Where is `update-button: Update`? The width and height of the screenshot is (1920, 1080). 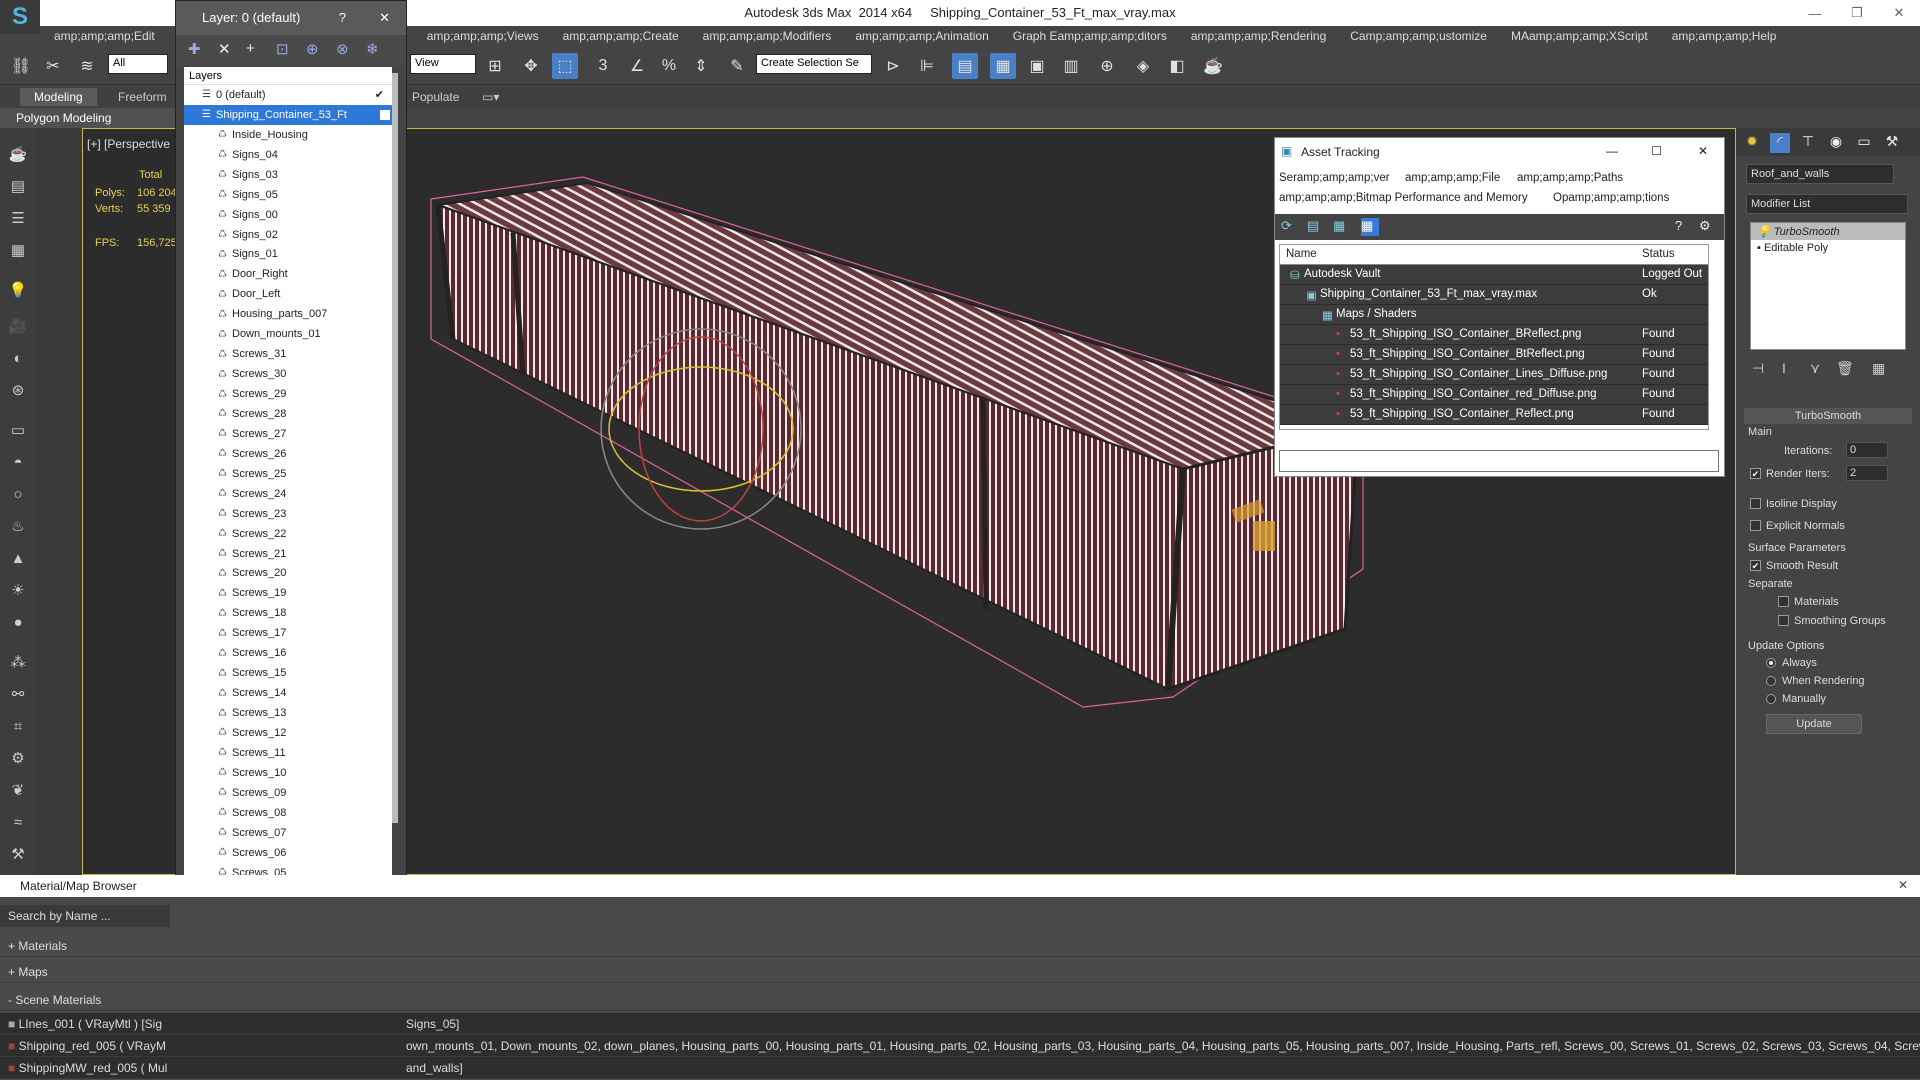 update-button: Update is located at coordinates (1814, 724).